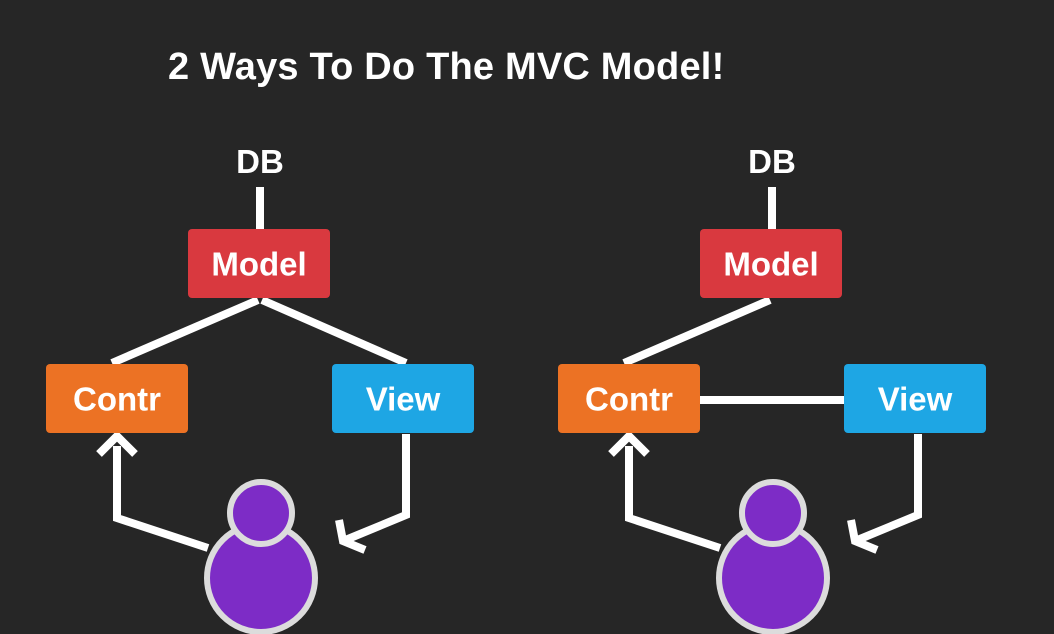 The width and height of the screenshot is (1054, 634). Describe the element at coordinates (334, 331) in the screenshot. I see `model-view-connector` at that location.